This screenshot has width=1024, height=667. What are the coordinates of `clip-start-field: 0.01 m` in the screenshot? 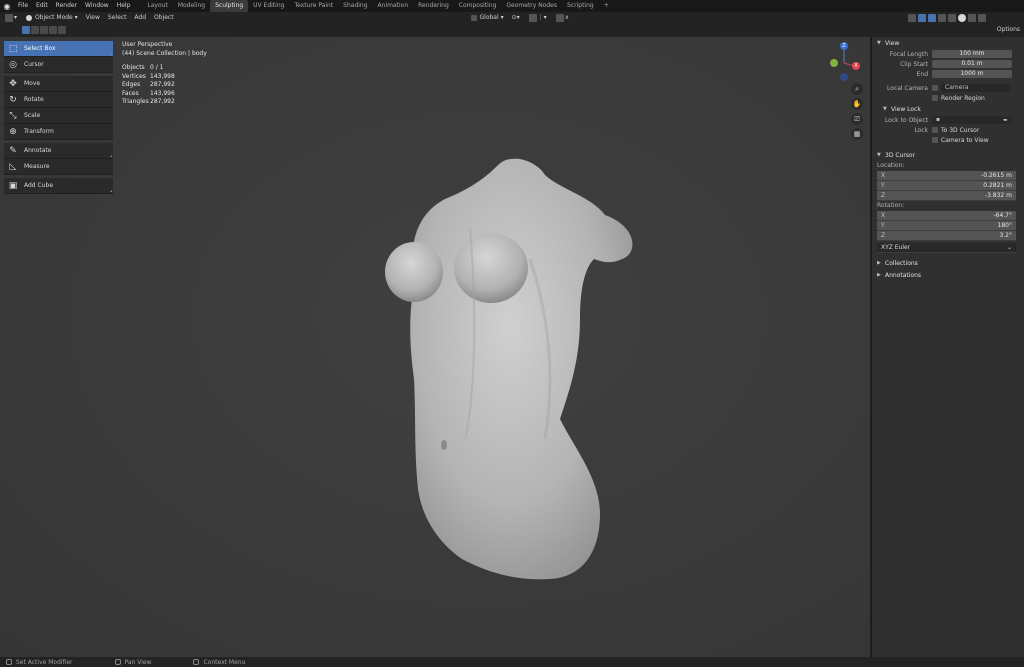 It's located at (972, 64).